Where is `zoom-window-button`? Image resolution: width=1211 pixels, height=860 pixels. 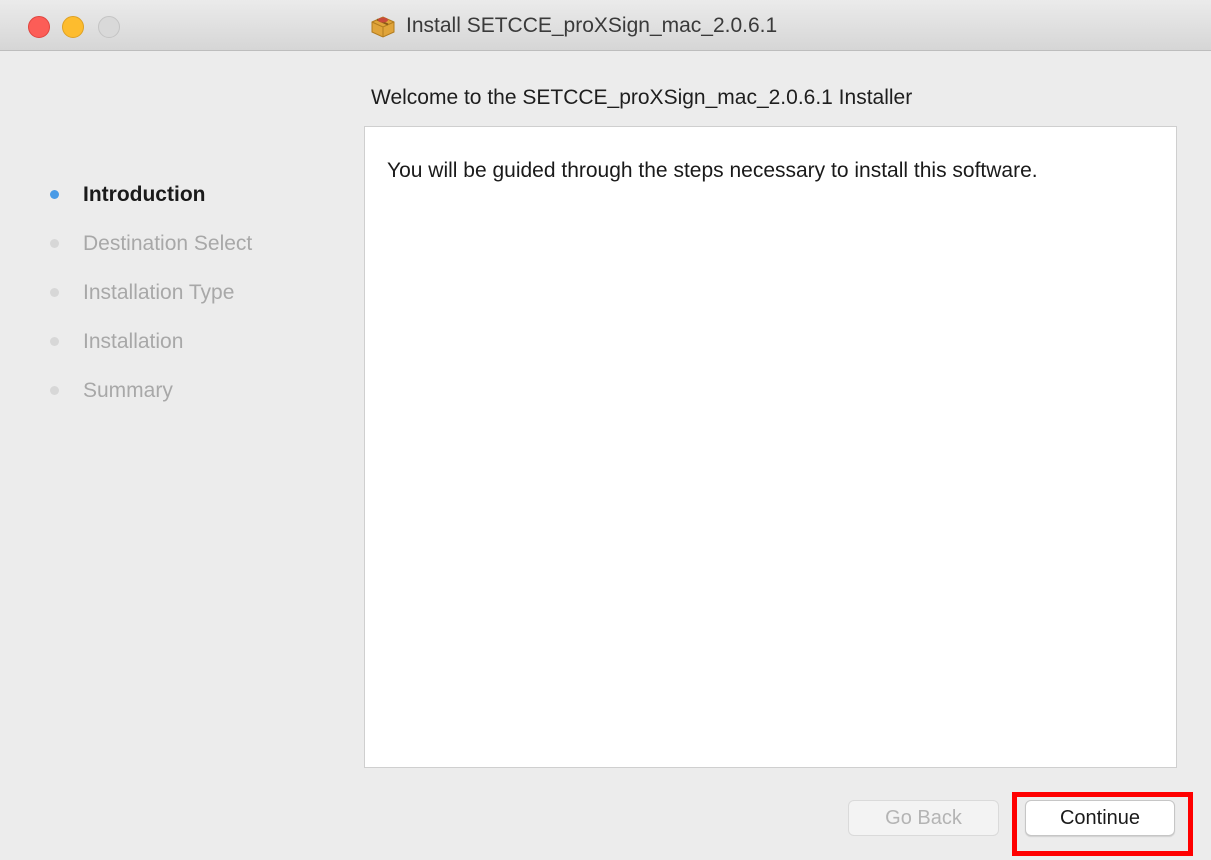 zoom-window-button is located at coordinates (109, 27).